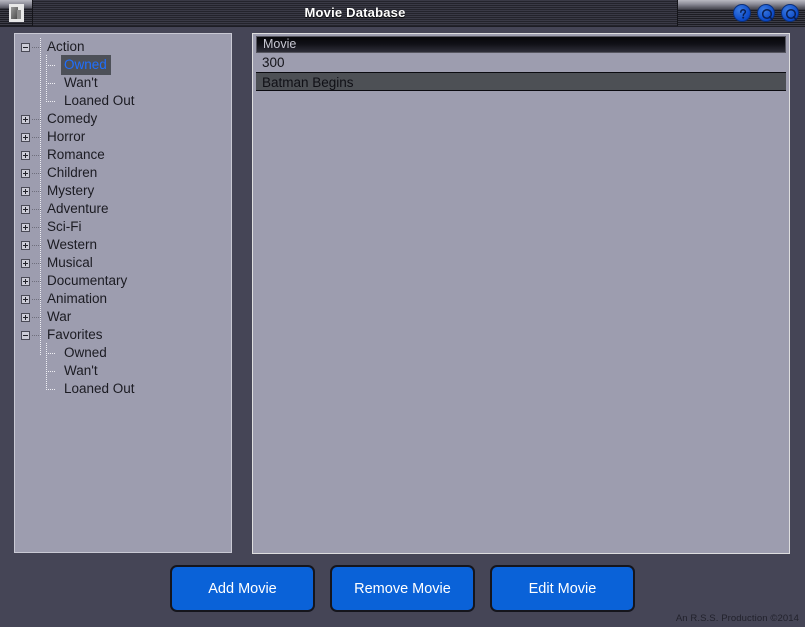  What do you see at coordinates (742, 13) in the screenshot?
I see `question-circle-icon` at bounding box center [742, 13].